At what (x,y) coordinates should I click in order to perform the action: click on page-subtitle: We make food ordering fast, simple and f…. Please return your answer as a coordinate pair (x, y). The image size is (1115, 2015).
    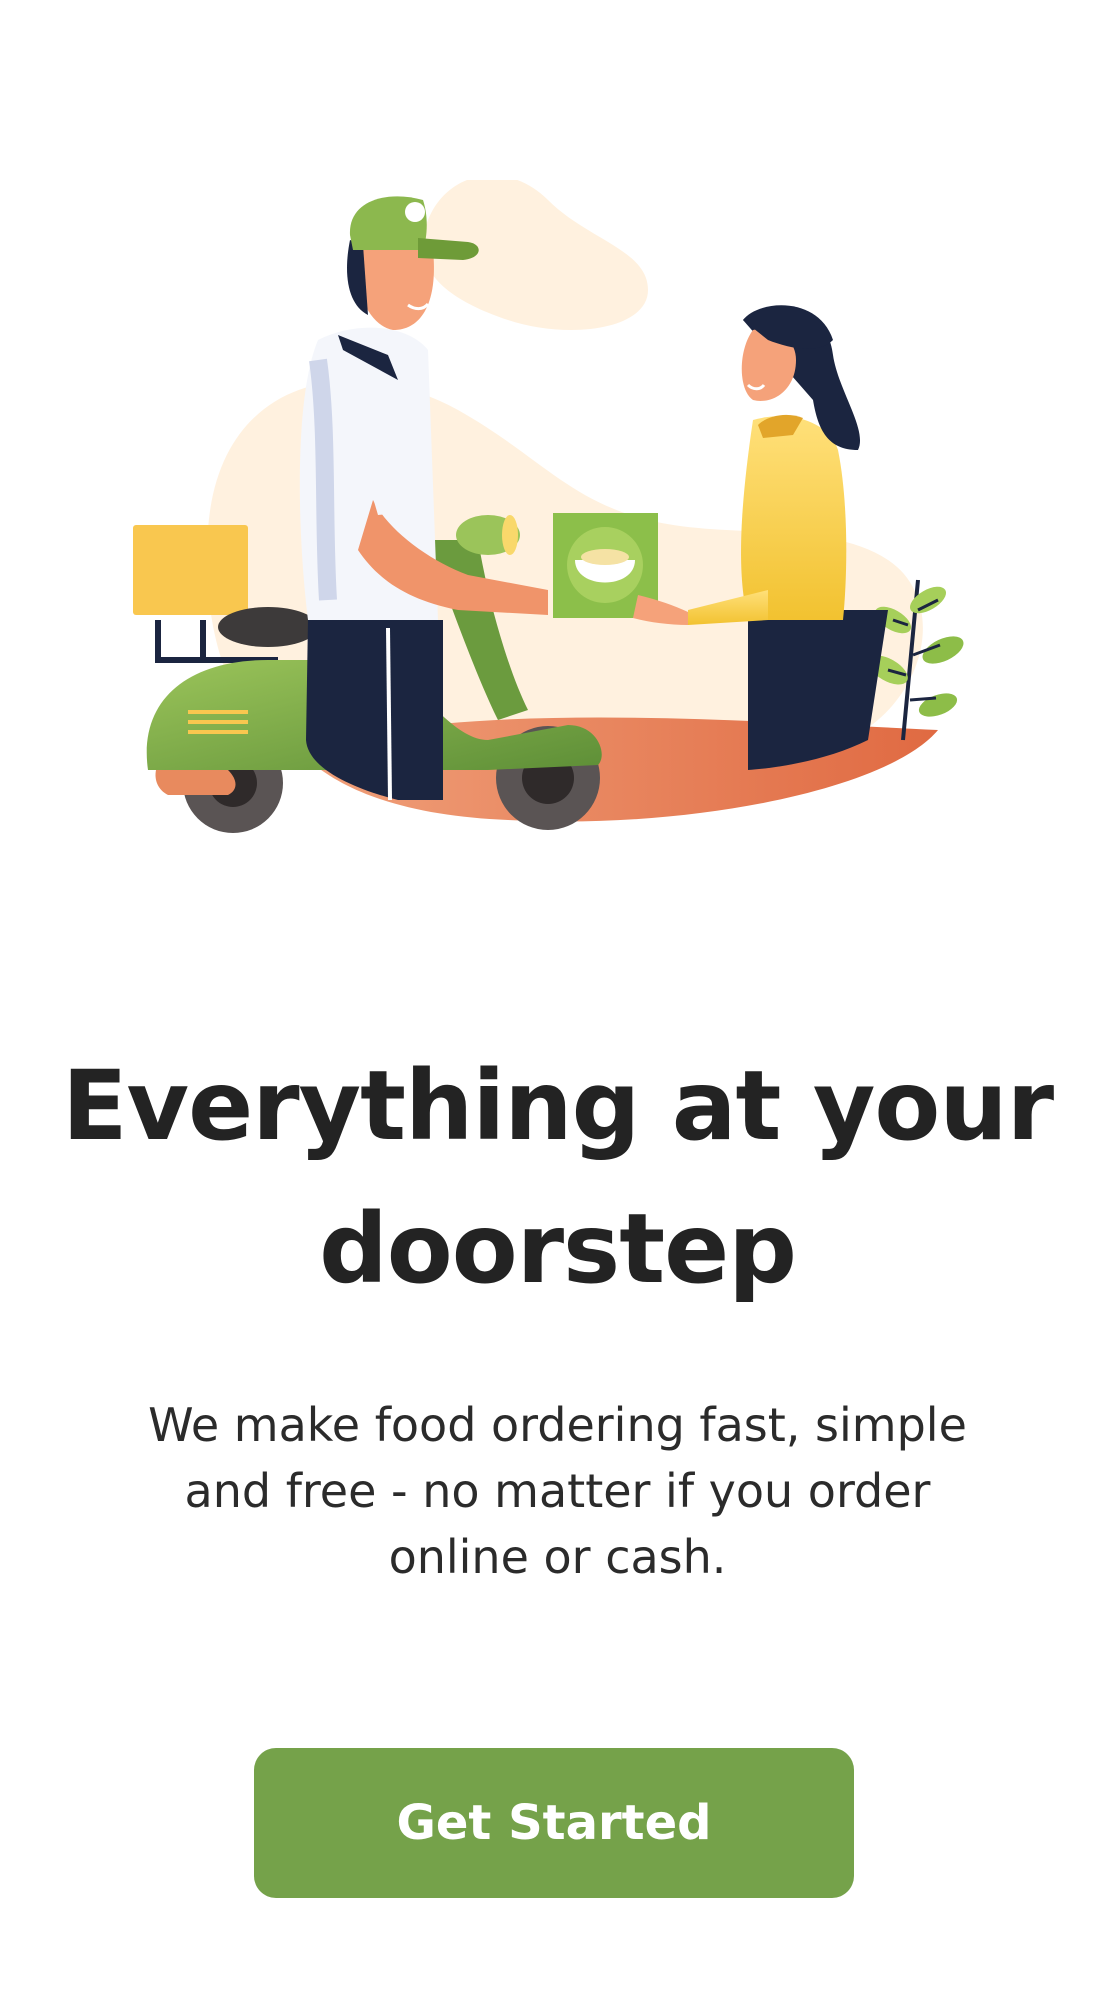
    Looking at the image, I should click on (557, 1491).